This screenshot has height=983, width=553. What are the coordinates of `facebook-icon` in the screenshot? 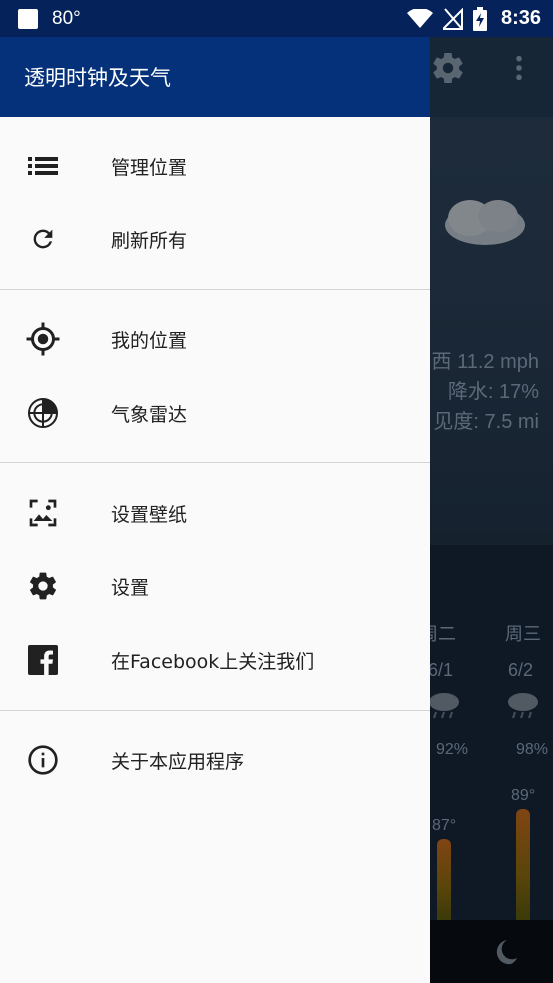 It's located at (43, 660).